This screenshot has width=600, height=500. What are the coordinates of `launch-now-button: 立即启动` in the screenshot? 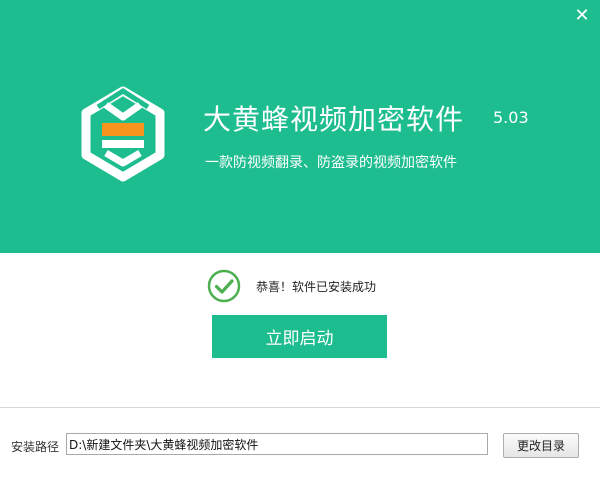 It's located at (299, 336).